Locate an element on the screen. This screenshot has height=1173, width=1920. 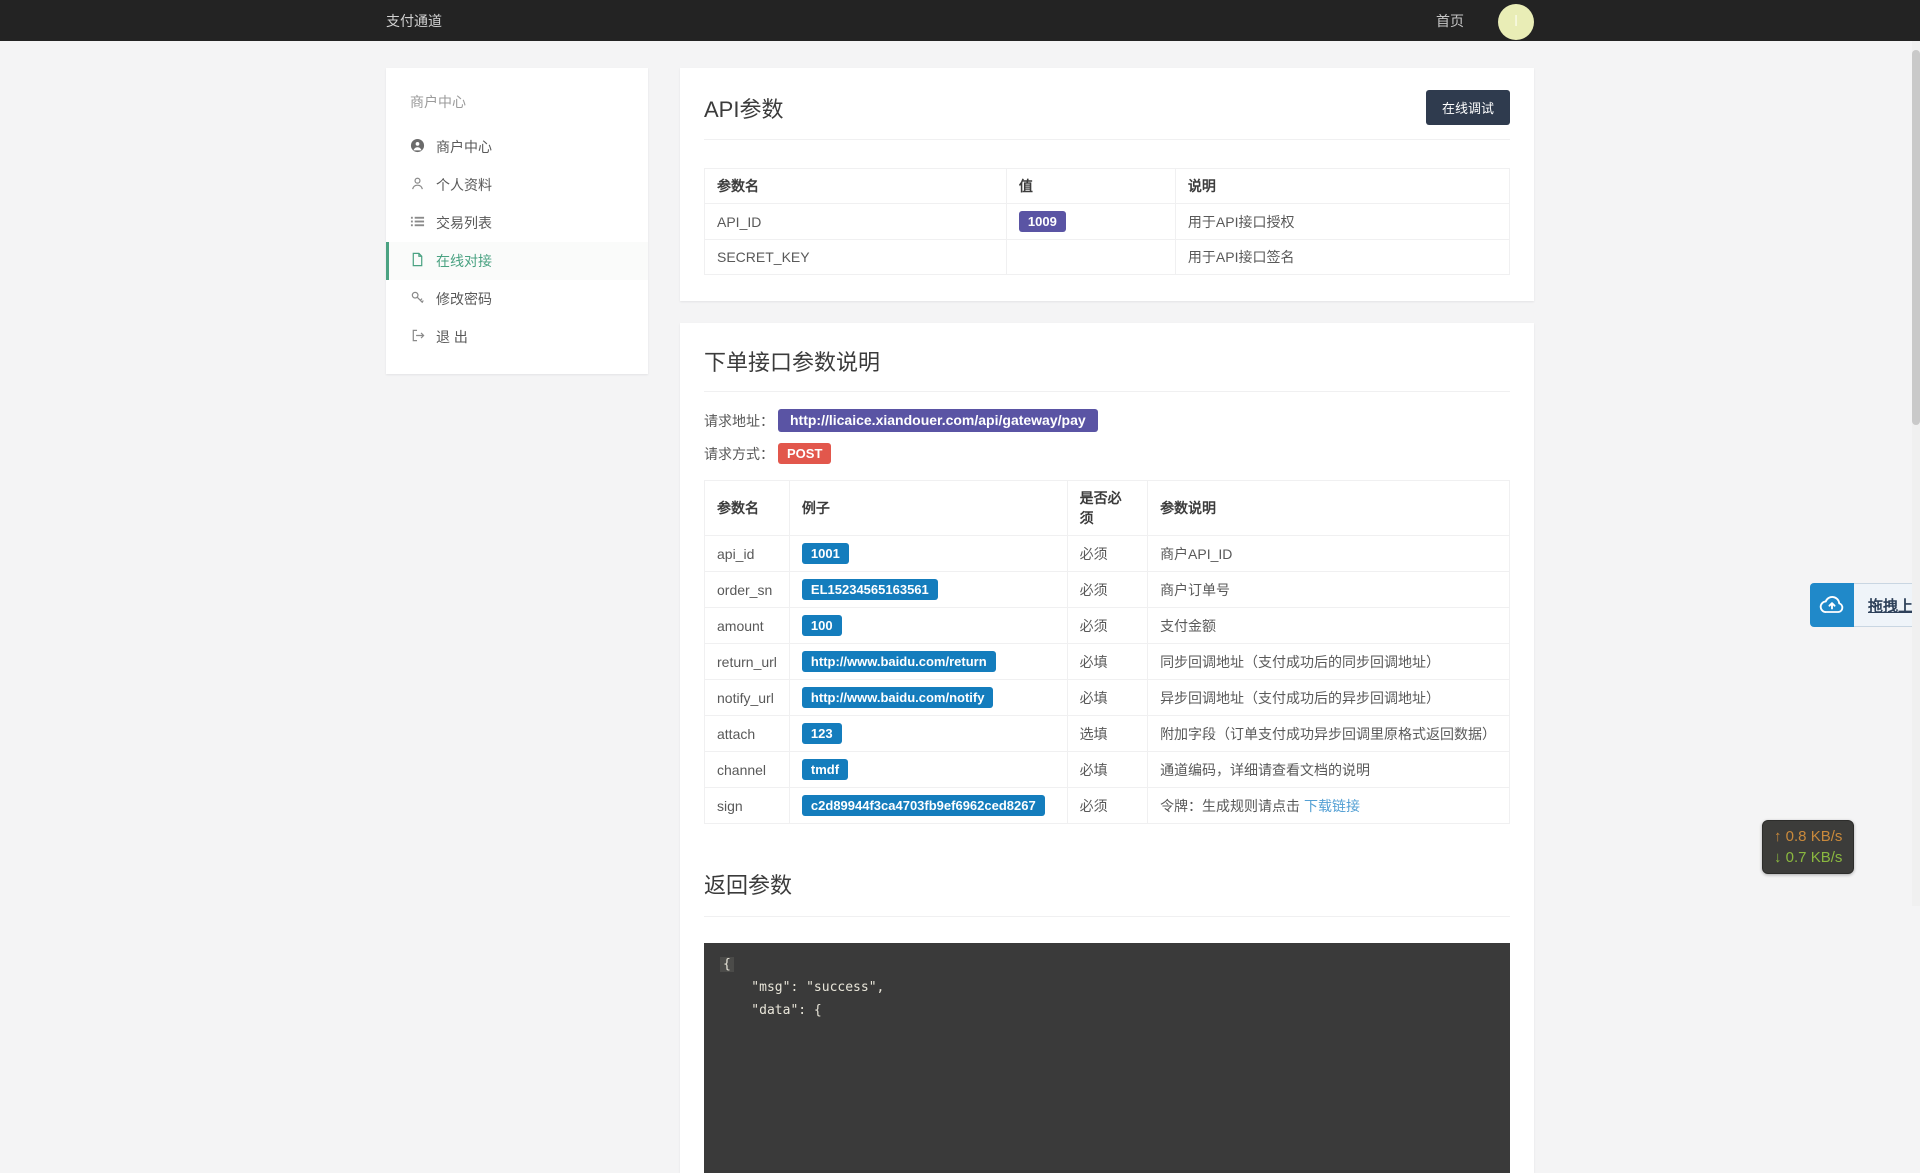
upload-speed: 0.8 KB/s is located at coordinates (1814, 836).